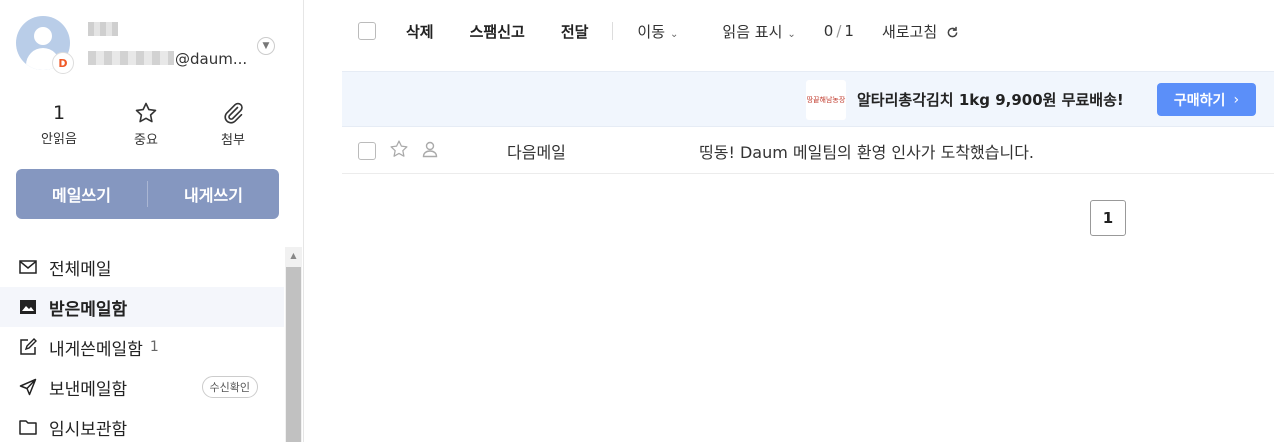 Image resolution: width=1274 pixels, height=447 pixels. What do you see at coordinates (293, 354) in the screenshot?
I see `scroll-thumb` at bounding box center [293, 354].